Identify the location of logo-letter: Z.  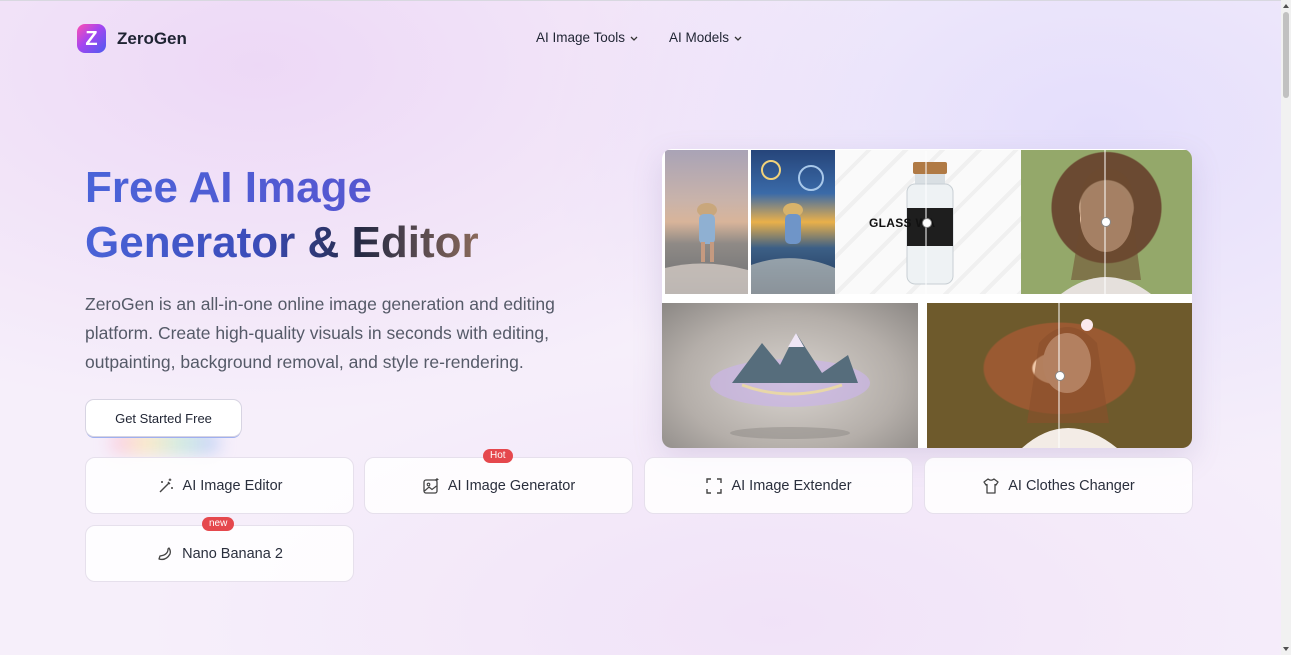
(91, 38).